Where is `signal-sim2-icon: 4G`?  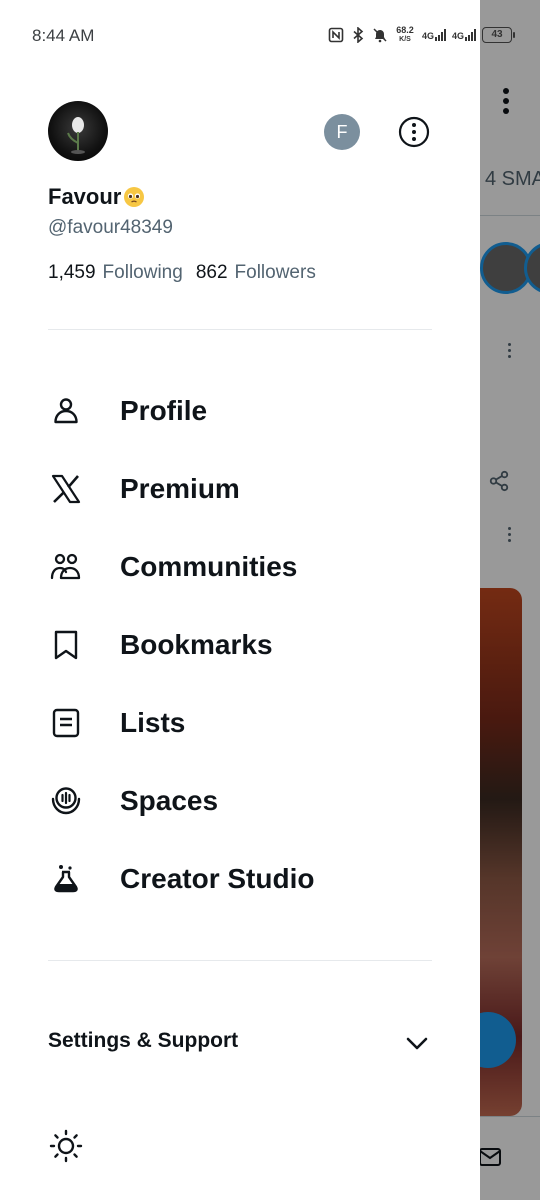 signal-sim2-icon: 4G is located at coordinates (464, 35).